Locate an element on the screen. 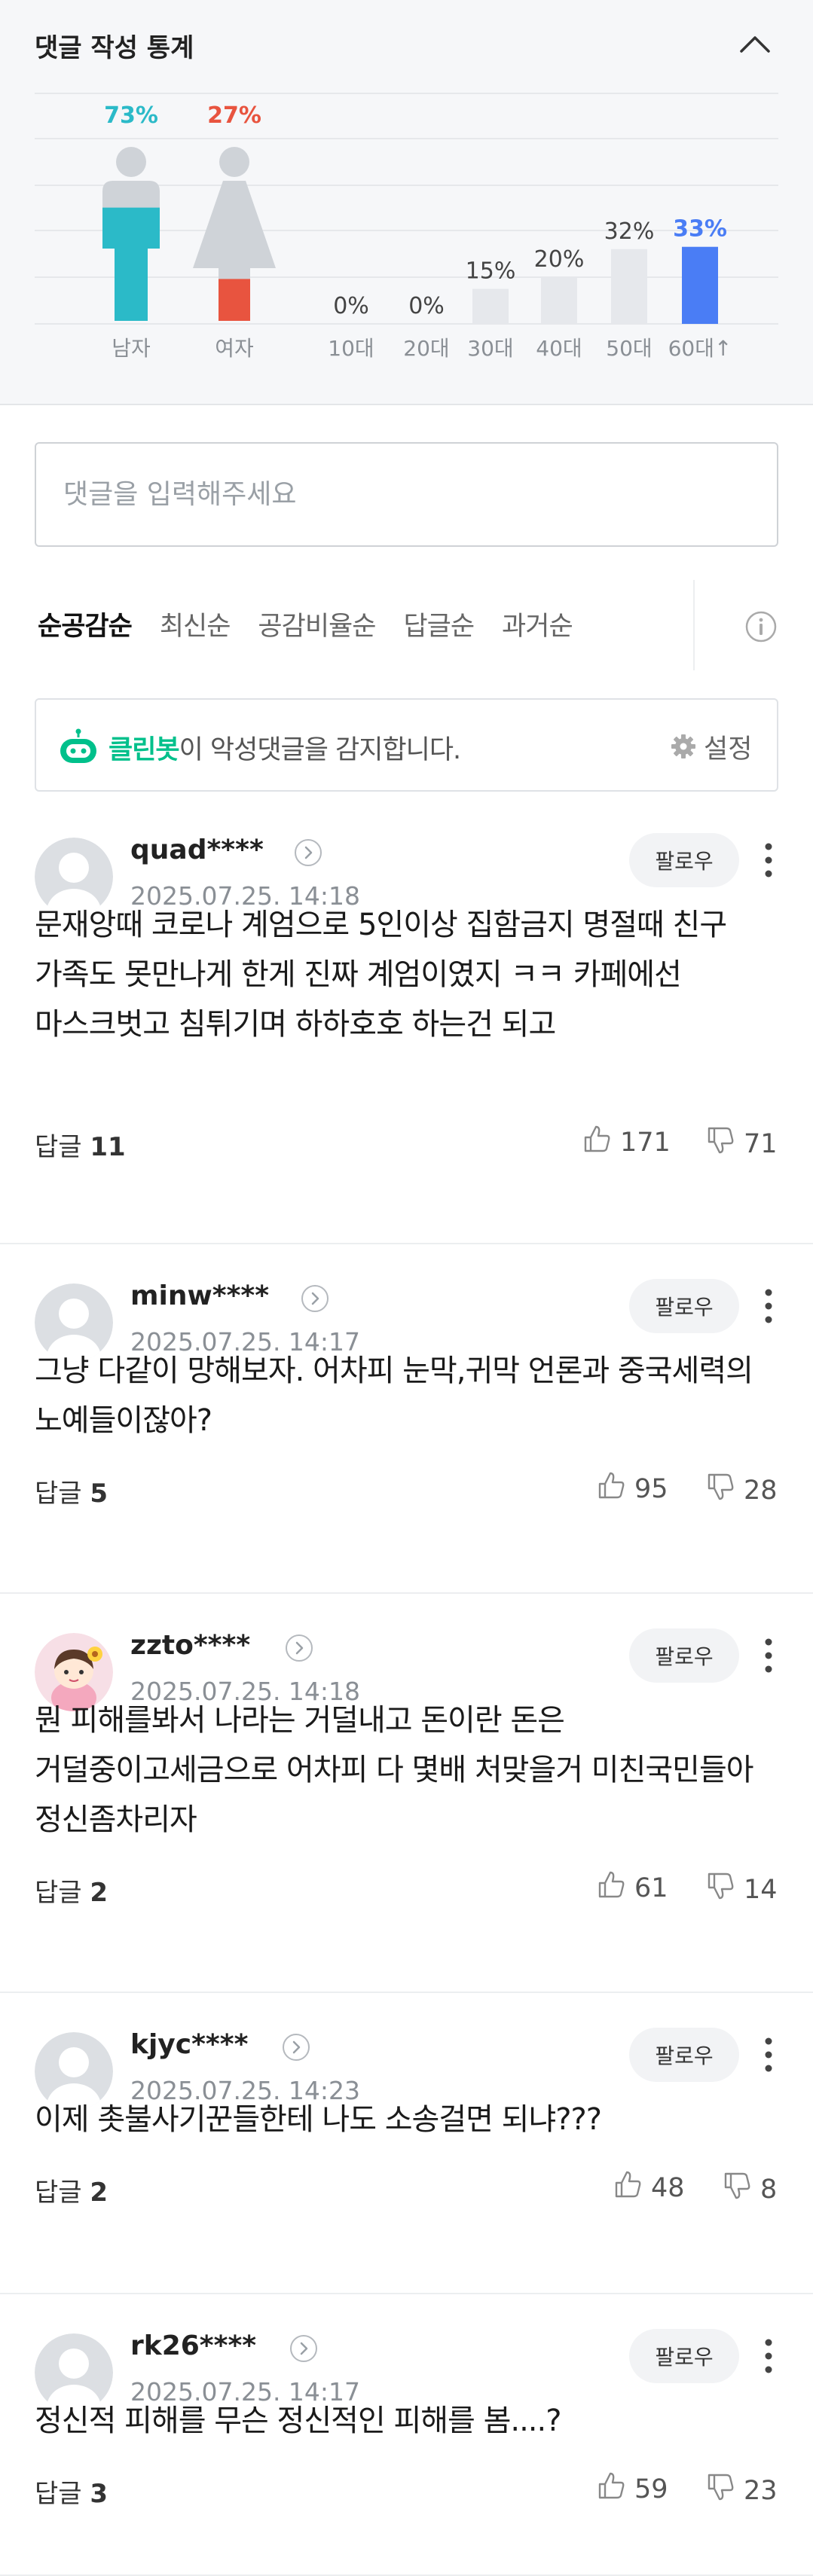  age-label: 60대↑ is located at coordinates (700, 349).